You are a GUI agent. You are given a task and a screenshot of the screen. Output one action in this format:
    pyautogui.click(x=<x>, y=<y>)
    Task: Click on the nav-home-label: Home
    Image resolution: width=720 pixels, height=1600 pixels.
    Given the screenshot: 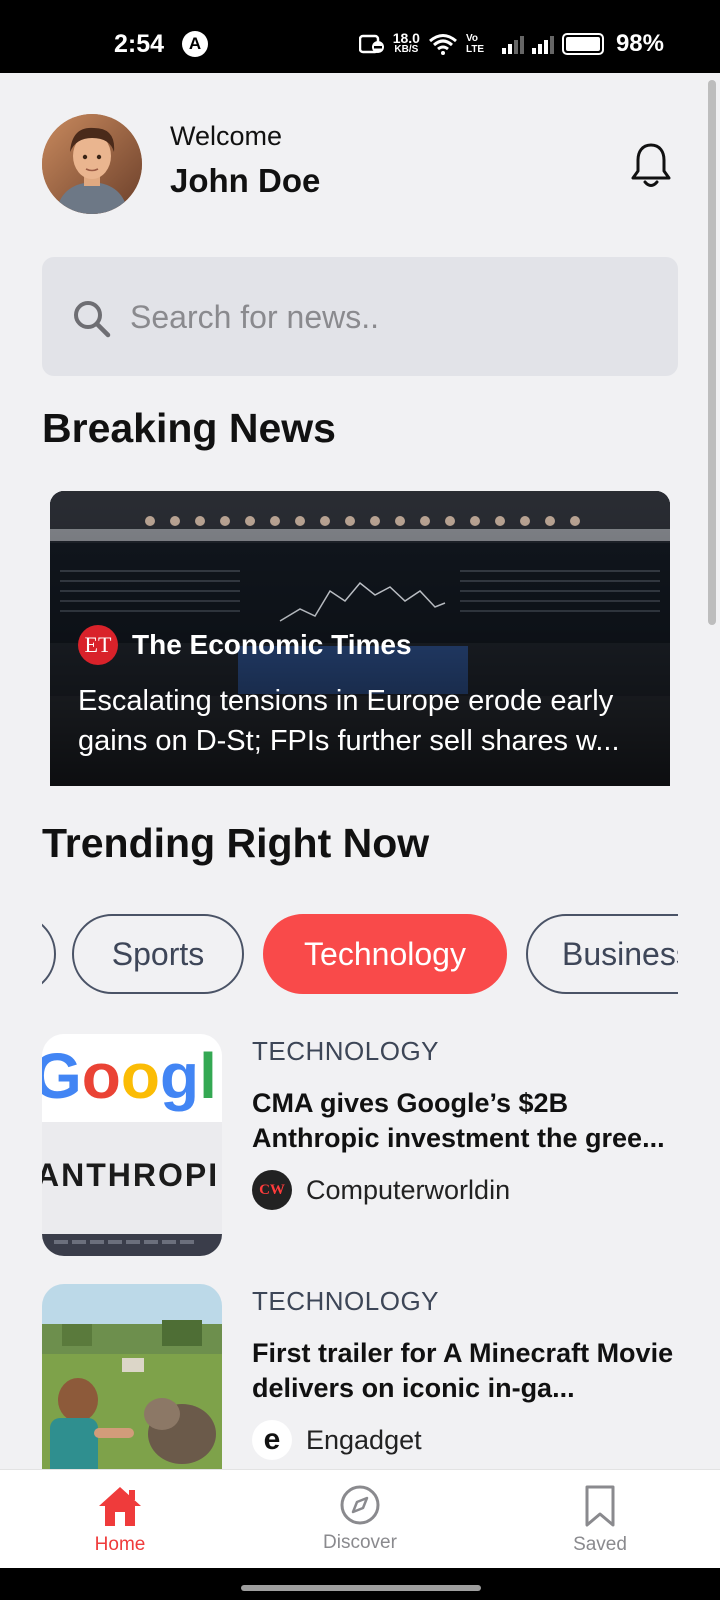 What is the action you would take?
    pyautogui.click(x=120, y=1544)
    